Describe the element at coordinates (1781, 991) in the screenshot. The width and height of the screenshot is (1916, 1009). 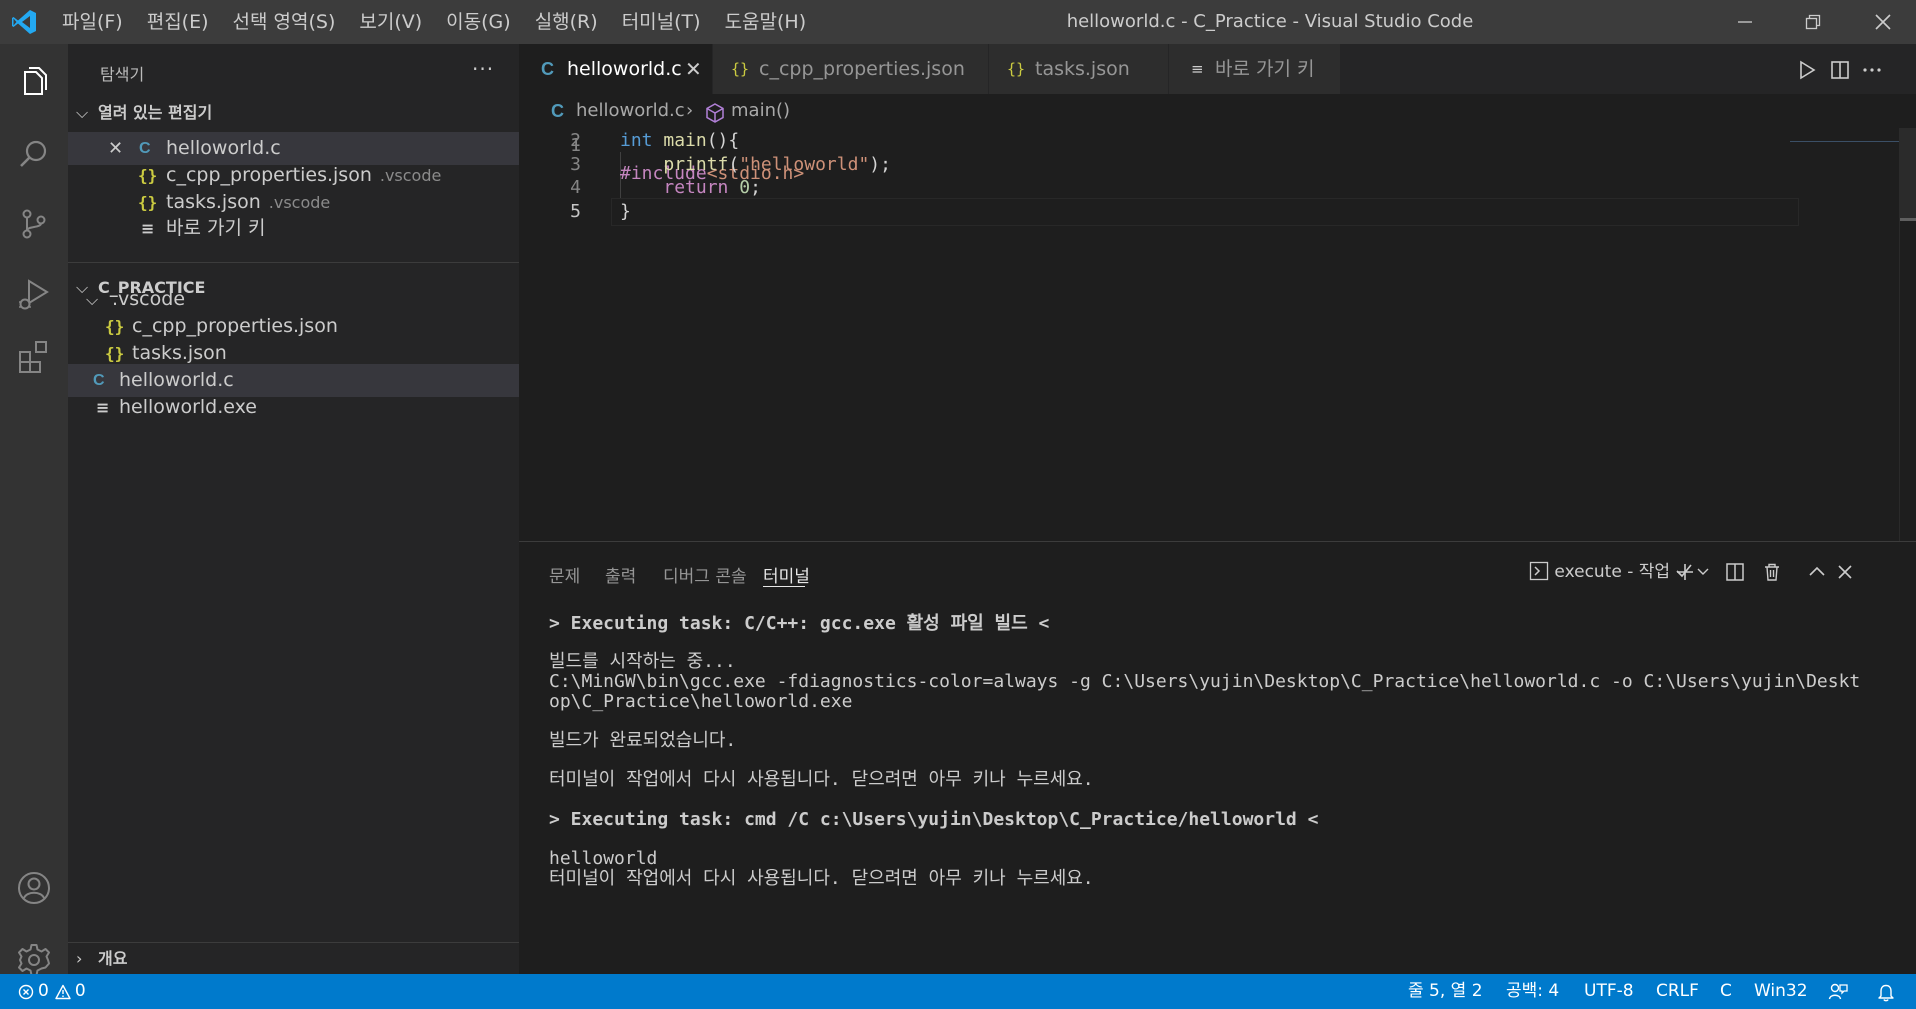
I see `platform-status: Win32` at that location.